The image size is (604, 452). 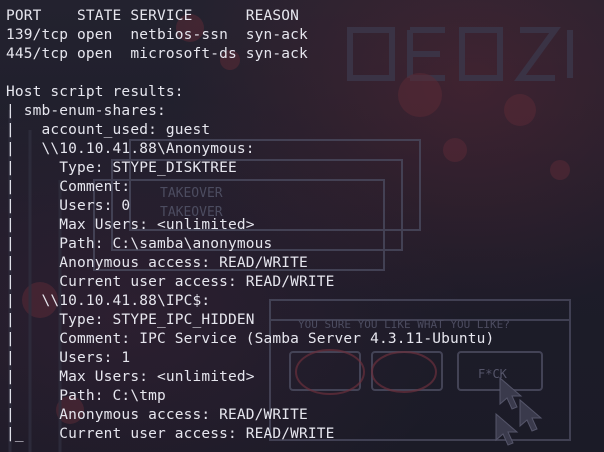 What do you see at coordinates (157, 54) in the screenshot?
I see `terminal-line-port-445: 445/tcp open microsoft-ds syn-ack` at bounding box center [157, 54].